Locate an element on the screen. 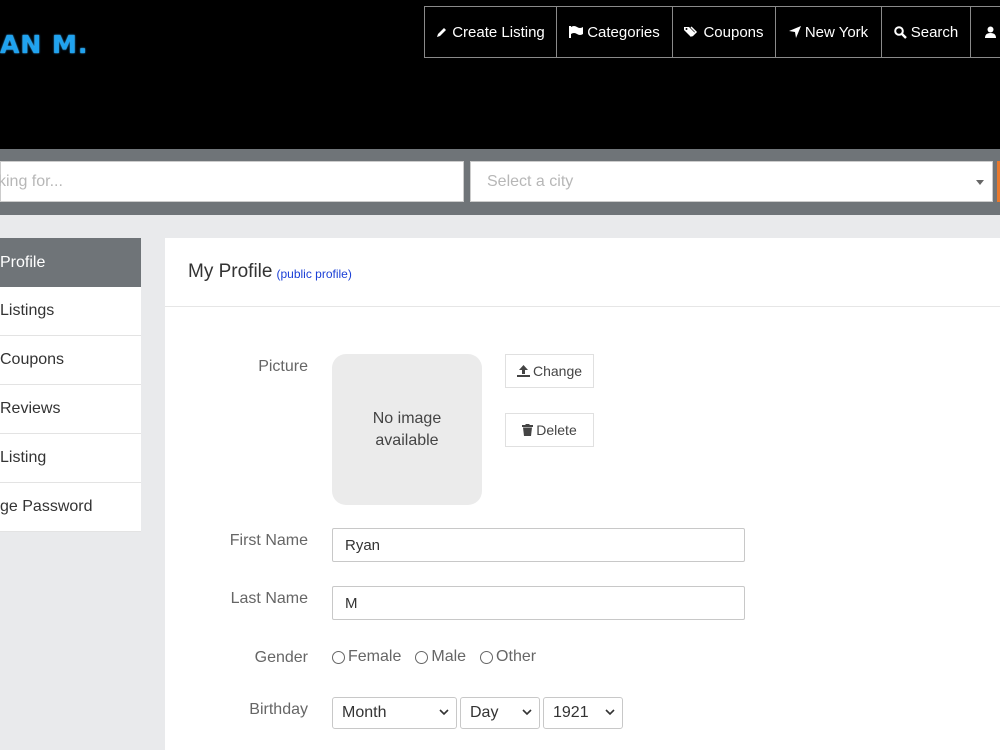 This screenshot has width=1000, height=750. birthday-year-select: 1921 is located at coordinates (583, 713).